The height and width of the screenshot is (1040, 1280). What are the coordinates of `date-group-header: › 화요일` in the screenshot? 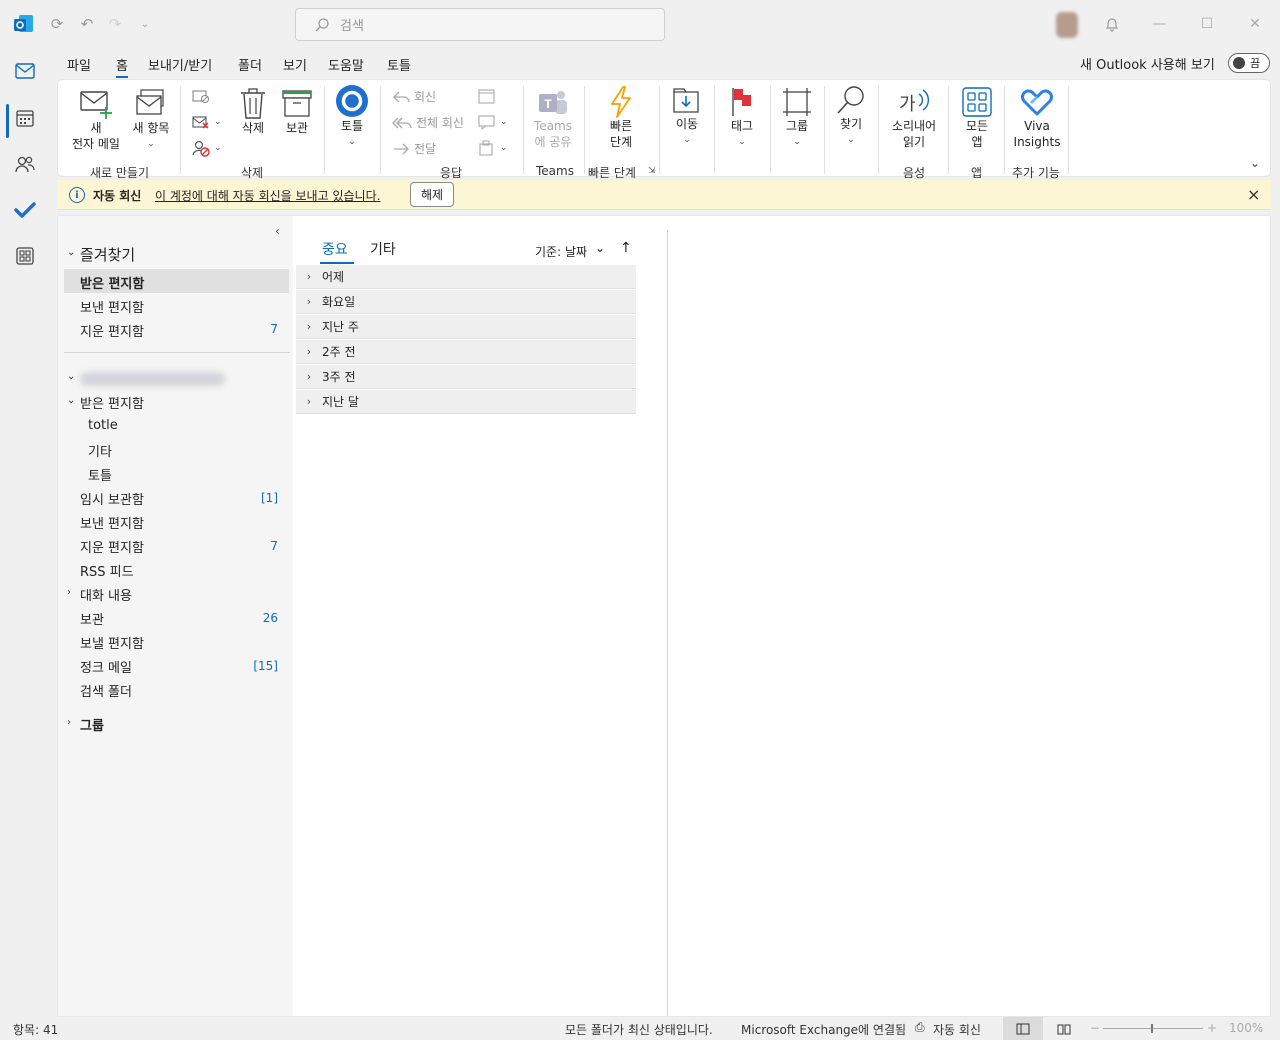 It's located at (466, 302).